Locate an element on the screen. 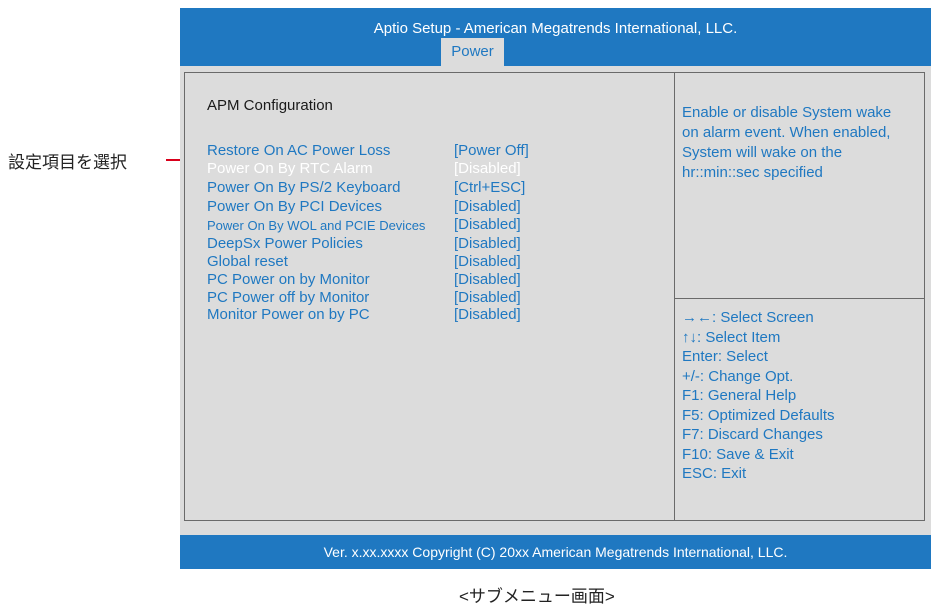 The image size is (931, 607). key-discard-changes: F7: Discard Changes is located at coordinates (752, 434).